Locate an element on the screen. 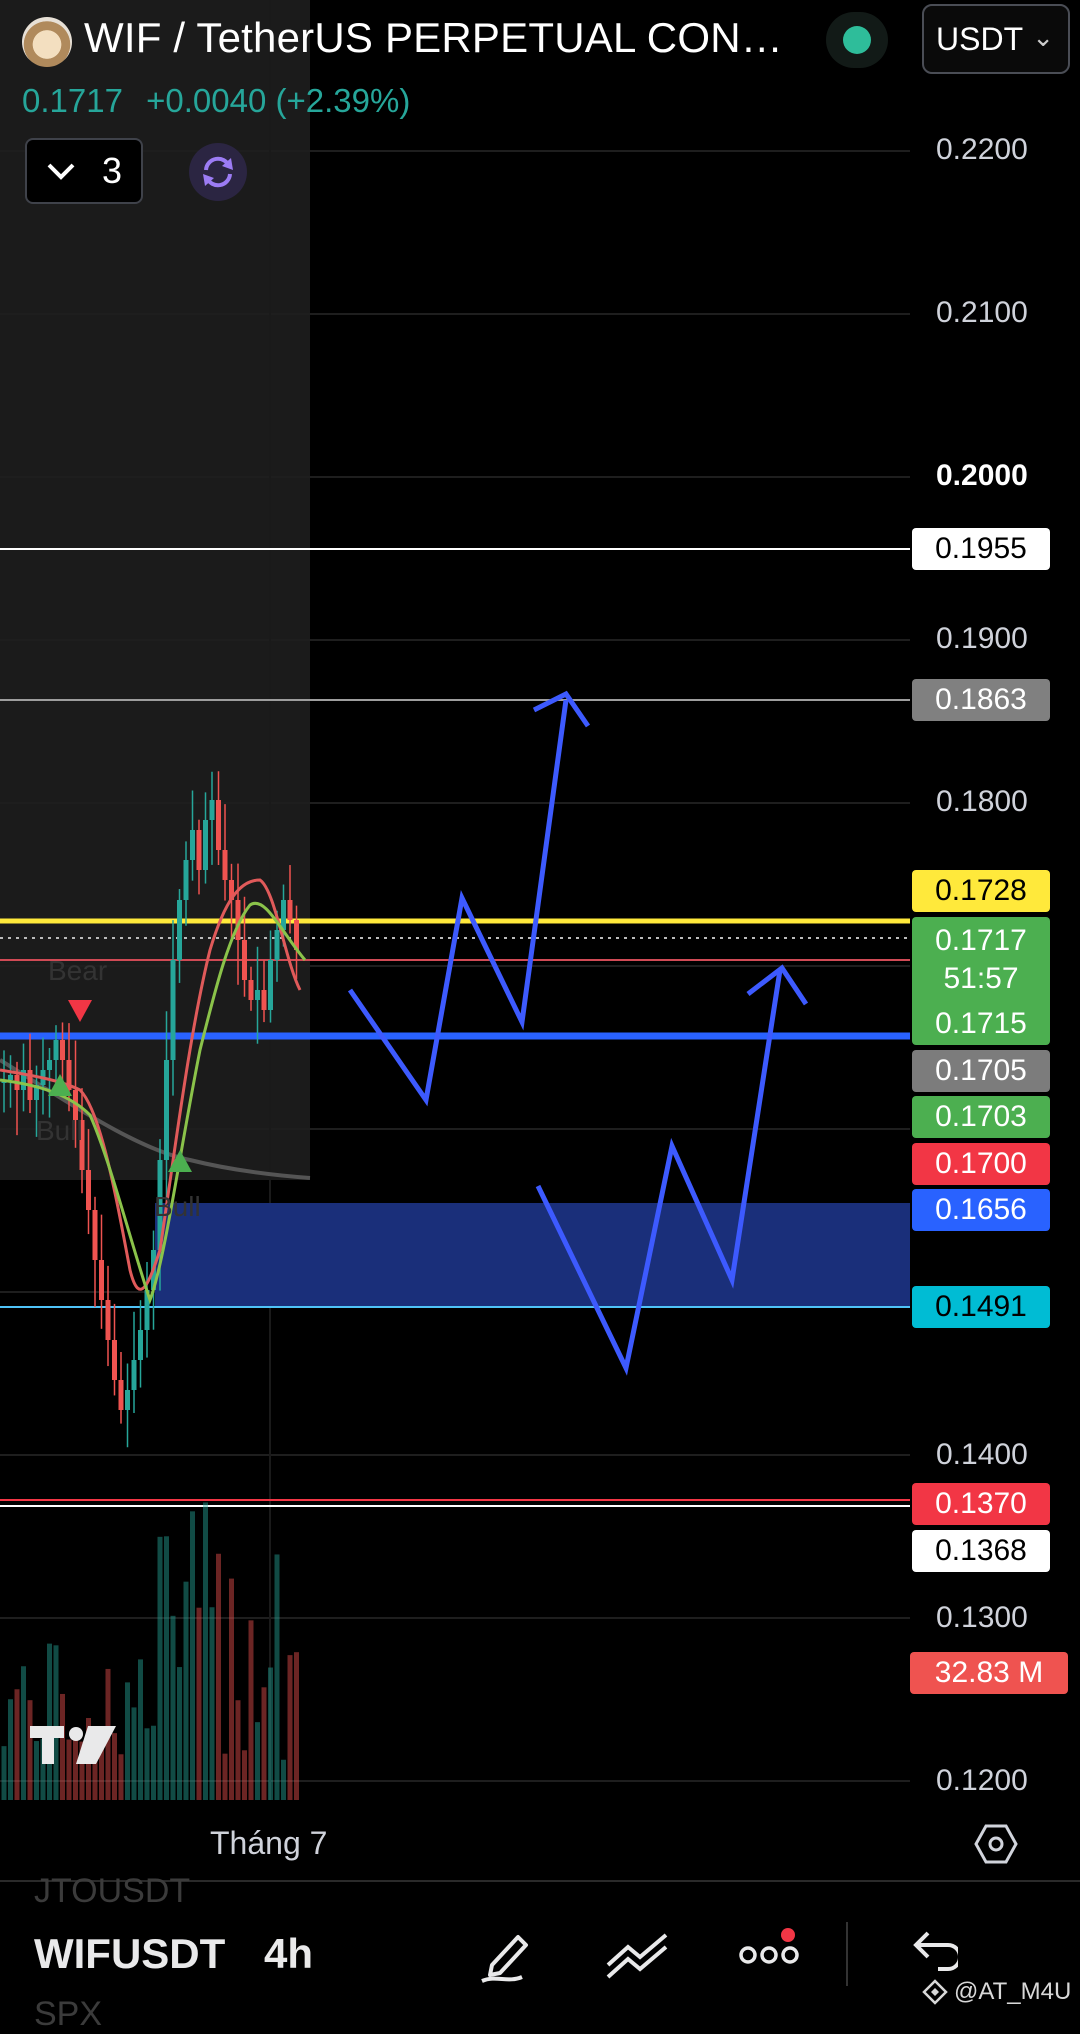  price-axis-label: 0.1300 is located at coordinates (982, 1617).